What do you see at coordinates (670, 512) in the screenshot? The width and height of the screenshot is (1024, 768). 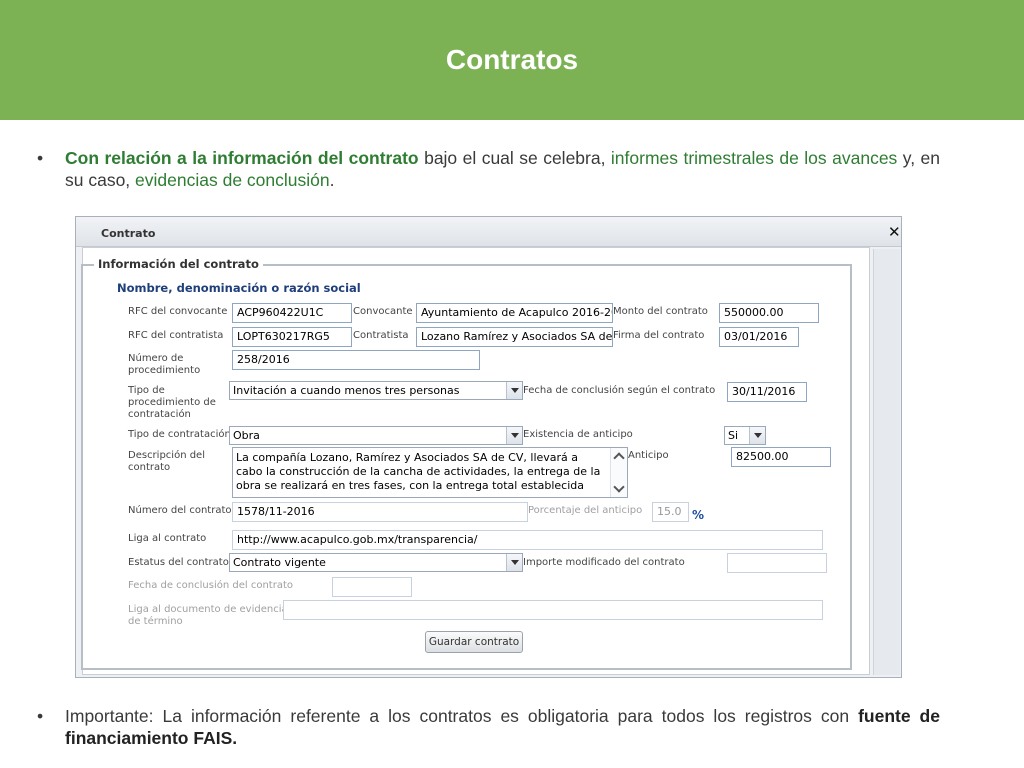 I see `porcentaje-anticipo-field: 15.0` at bounding box center [670, 512].